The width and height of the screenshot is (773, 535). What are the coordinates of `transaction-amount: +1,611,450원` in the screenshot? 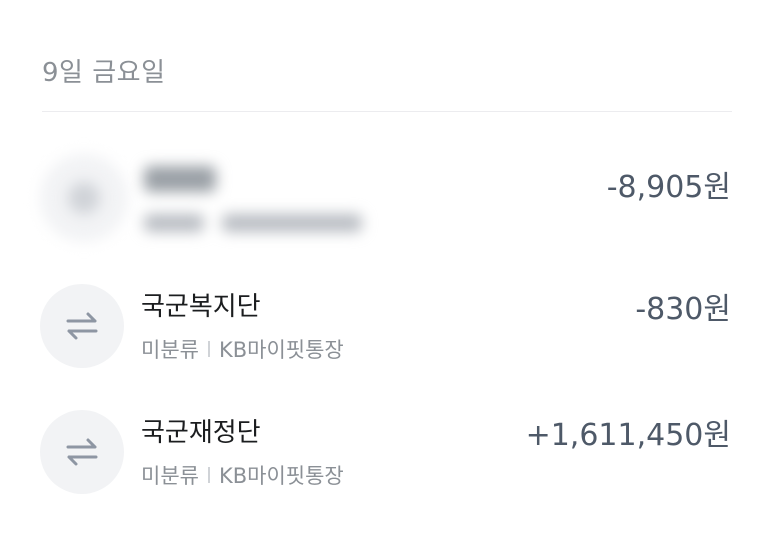 It's located at (628, 435).